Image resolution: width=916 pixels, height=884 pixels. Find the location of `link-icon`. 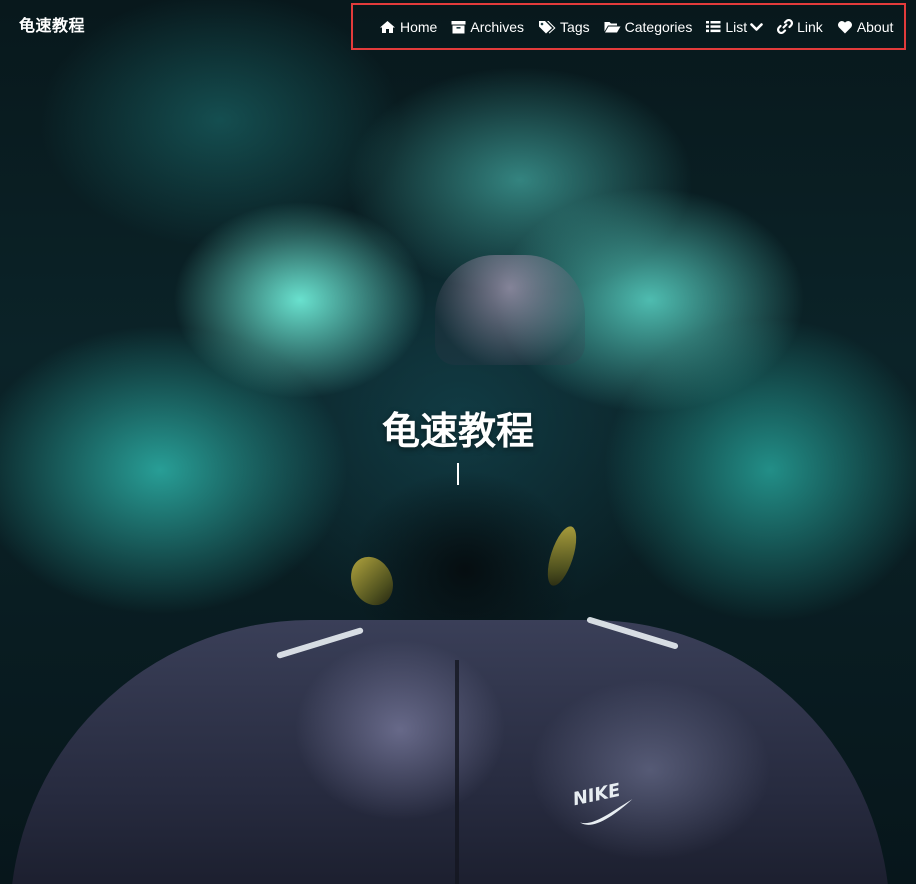

link-icon is located at coordinates (785, 26).